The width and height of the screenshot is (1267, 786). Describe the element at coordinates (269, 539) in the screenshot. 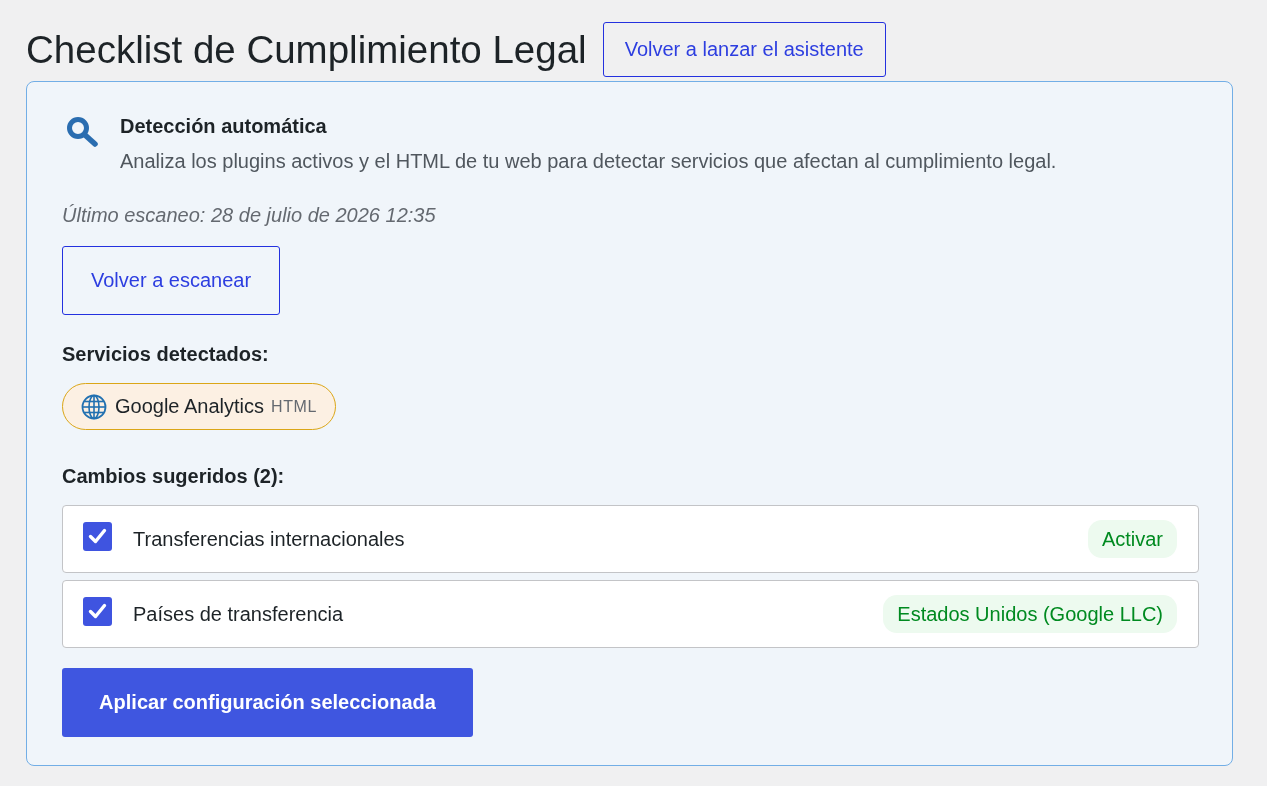

I see `change-label: Transferencias internacionales` at that location.